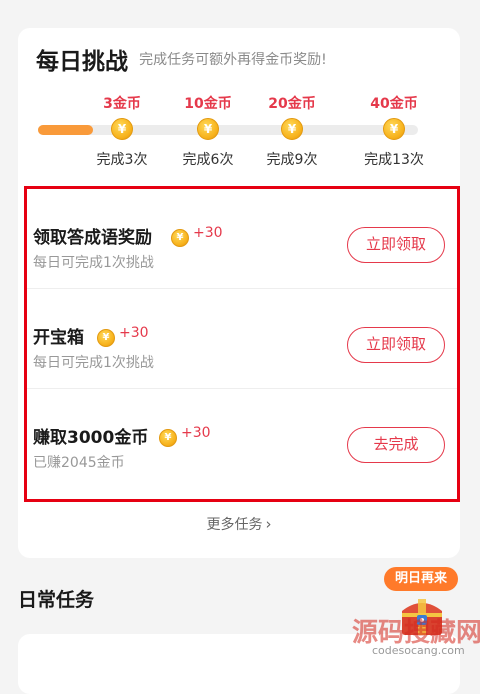 The width and height of the screenshot is (480, 694). I want to click on more-tasks-link: 更多任务 ›, so click(239, 524).